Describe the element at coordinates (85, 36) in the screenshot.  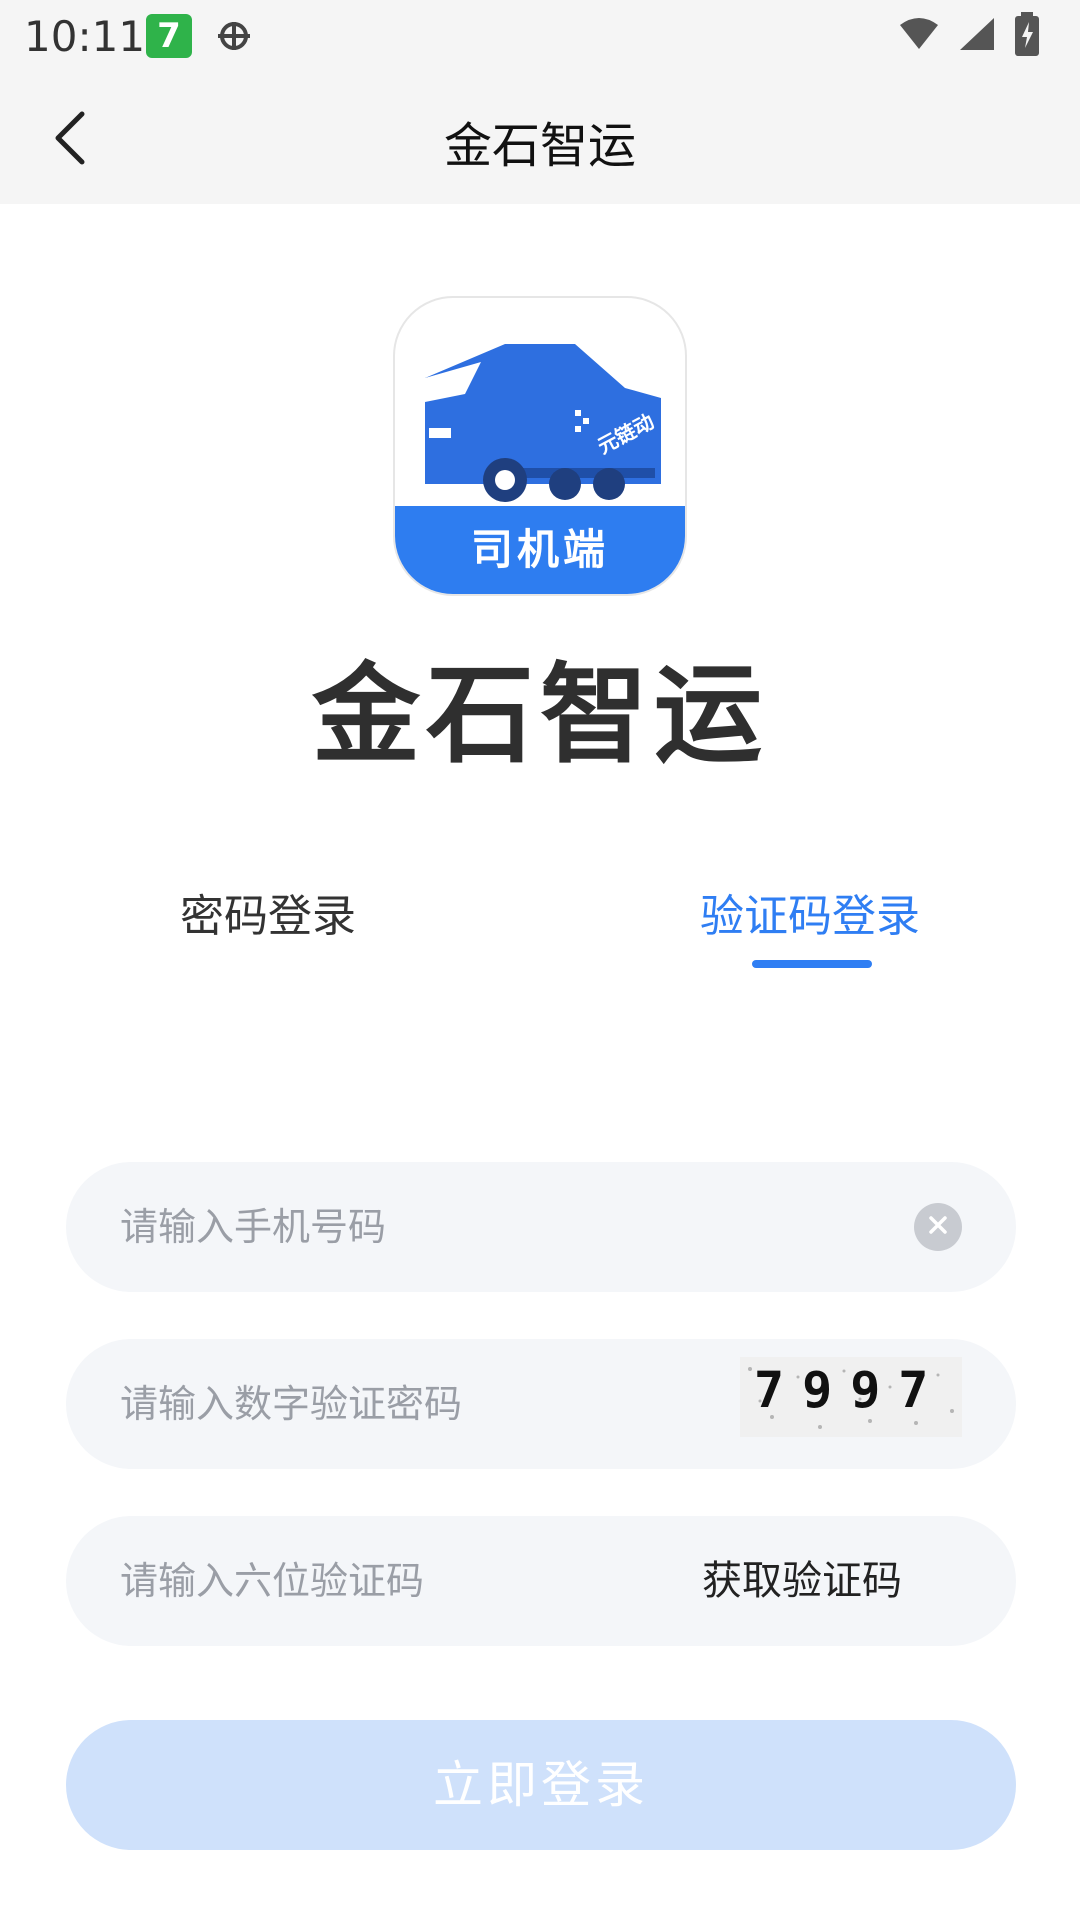
I see `status-time: 10:11` at that location.